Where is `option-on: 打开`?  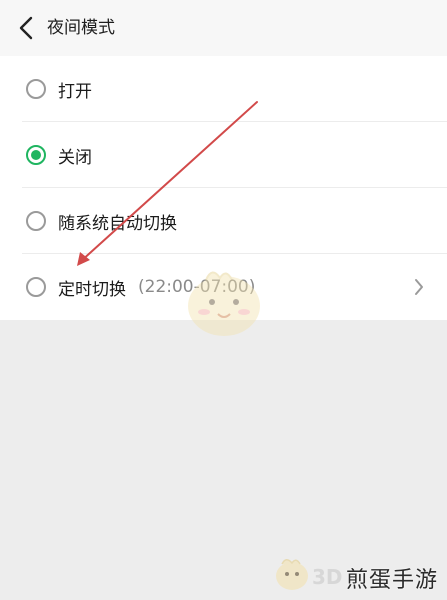
option-on: 打开 is located at coordinates (223, 89).